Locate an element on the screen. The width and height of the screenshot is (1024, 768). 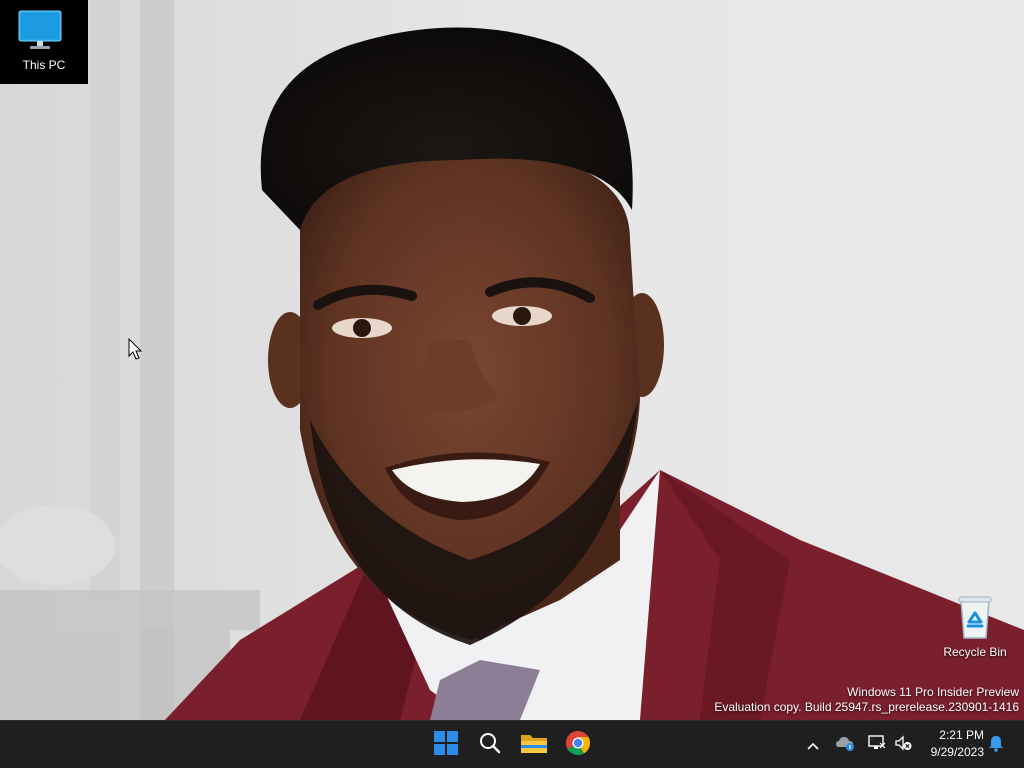
system-clock: 2:21 PM 9/29/2023 is located at coordinates (950, 744).